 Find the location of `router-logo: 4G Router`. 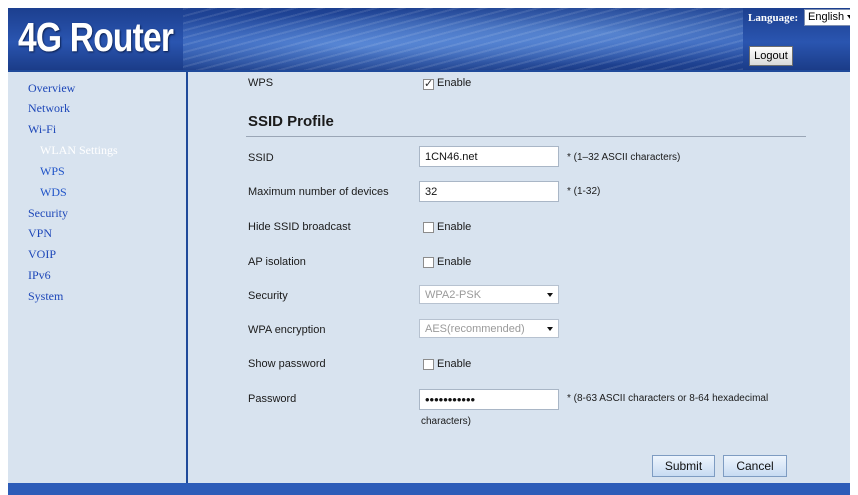

router-logo: 4G Router is located at coordinates (96, 37).